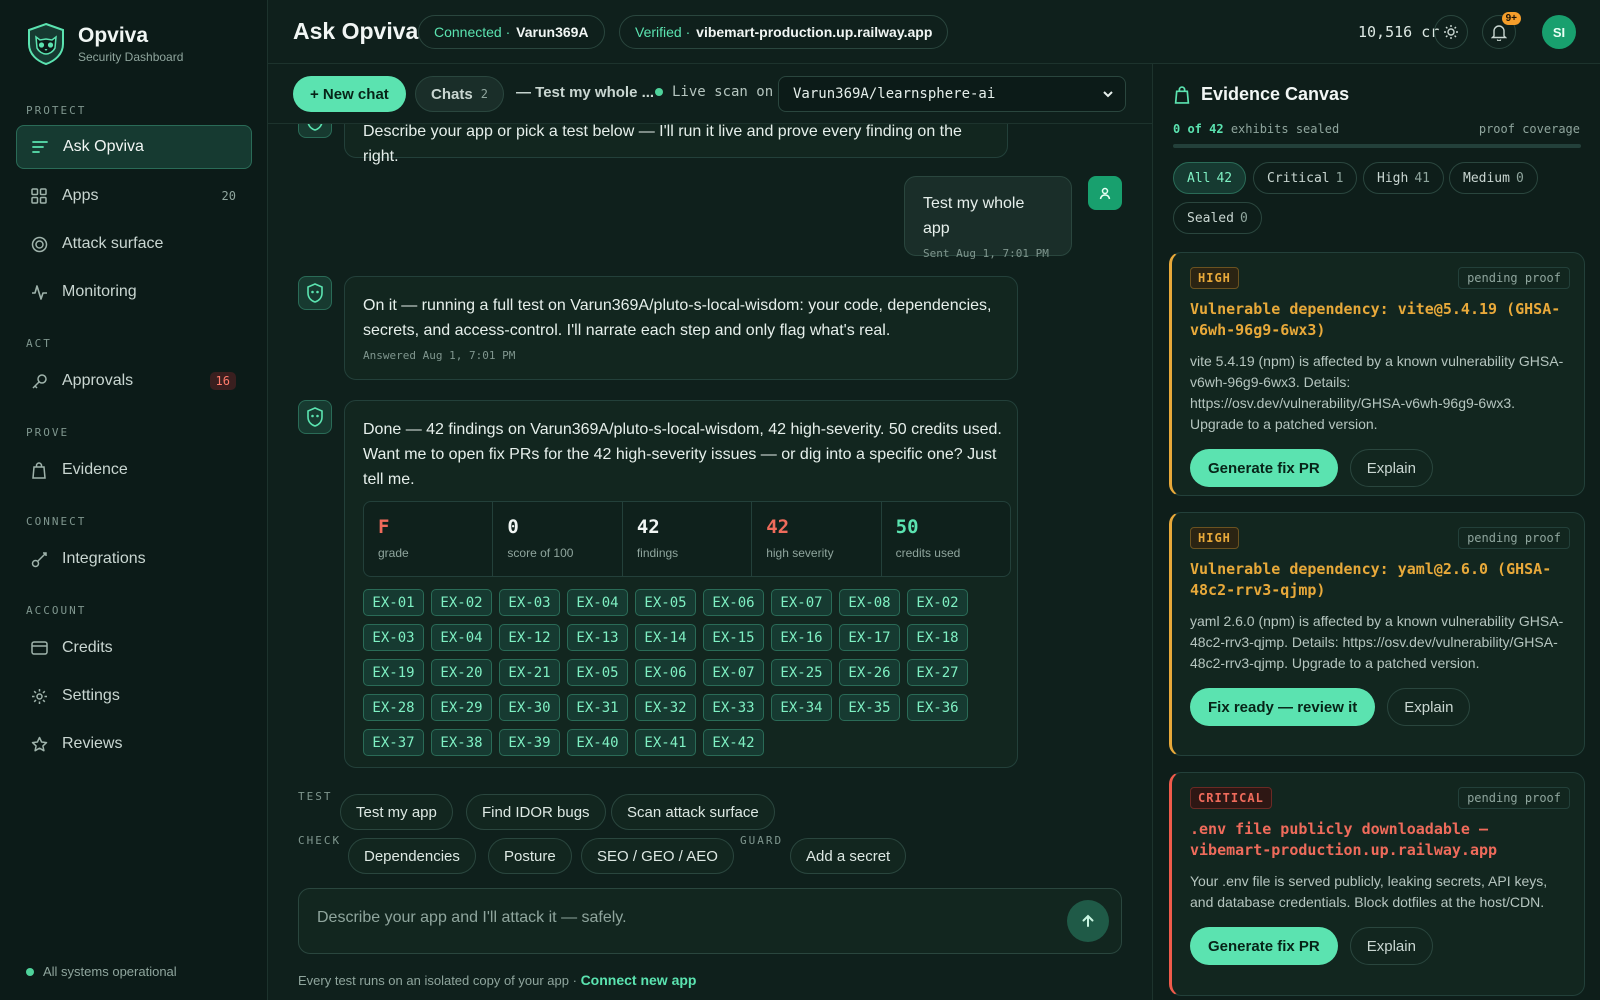  Describe the element at coordinates (134, 244) in the screenshot. I see `sidebar-item-attack-surface: Attack surface` at that location.